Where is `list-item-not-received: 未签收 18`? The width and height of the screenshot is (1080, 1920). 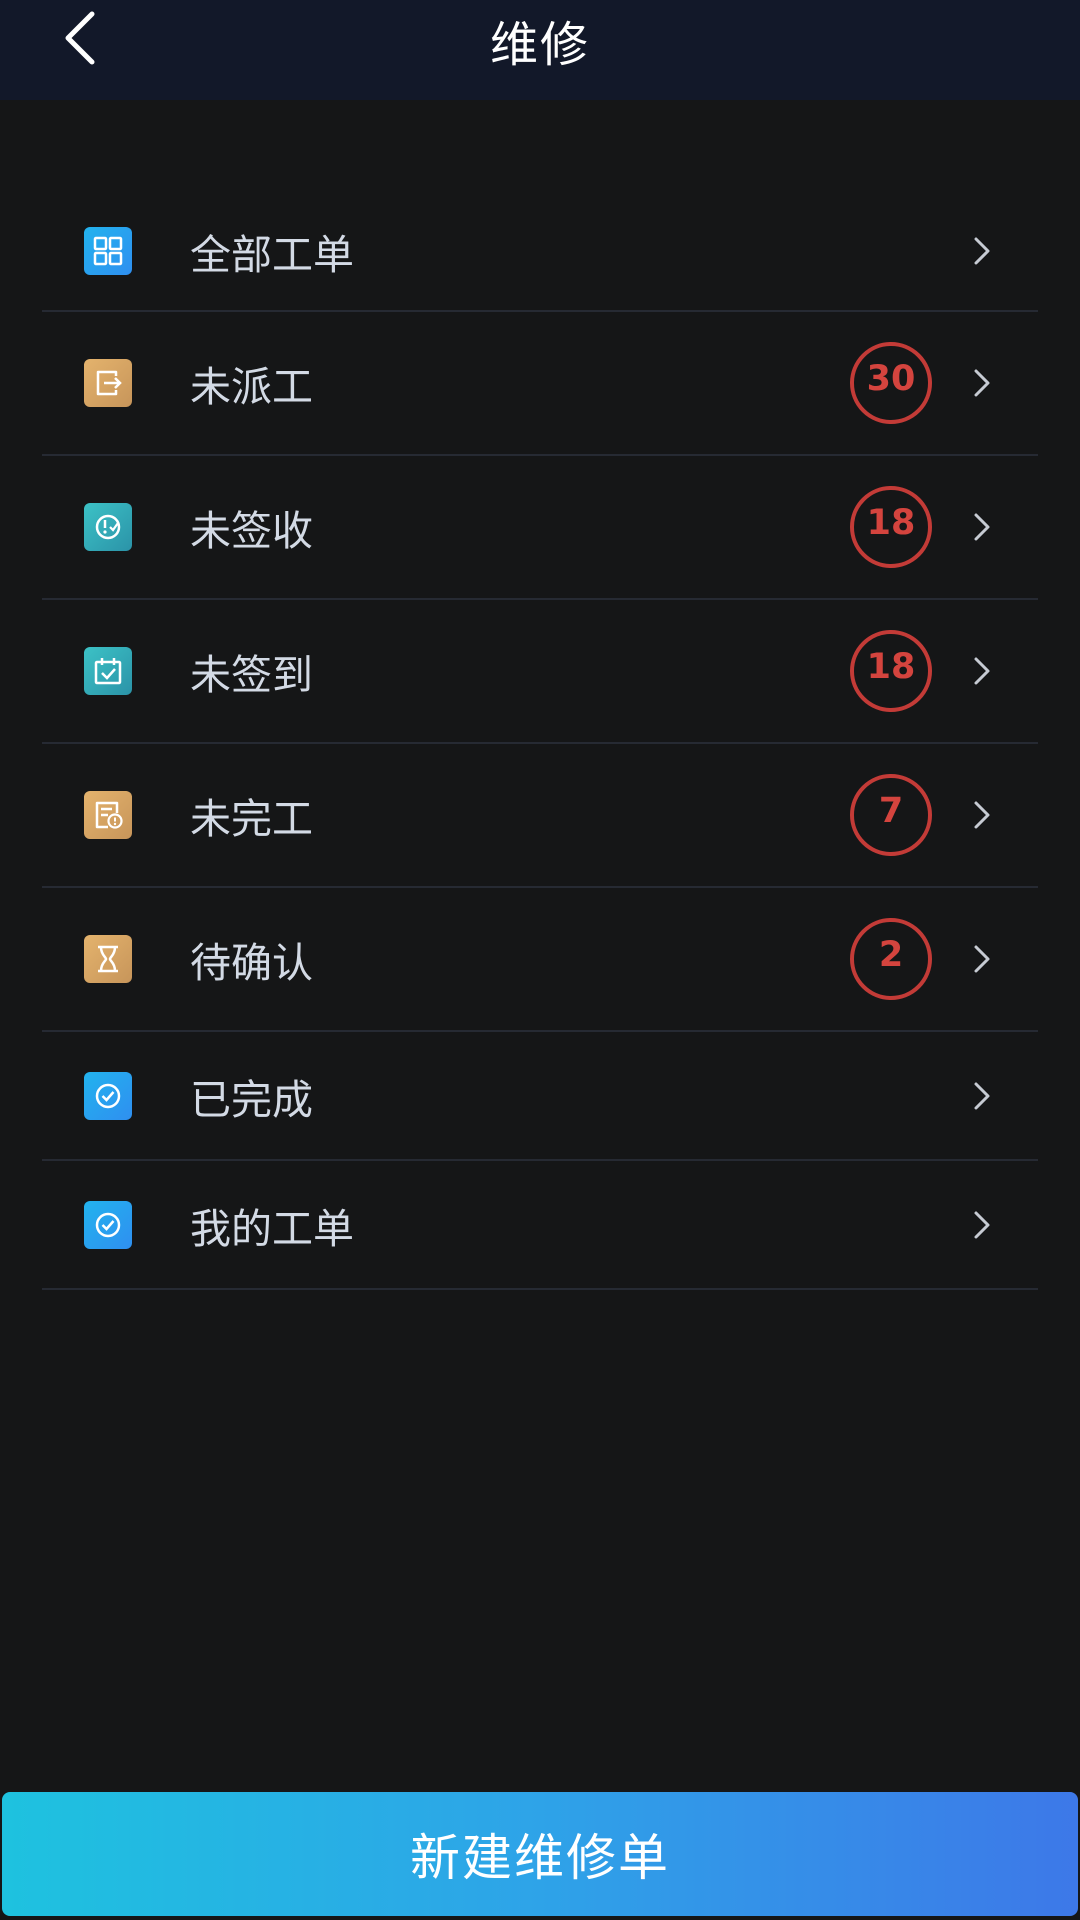 list-item-not-received: 未签收 18 is located at coordinates (540, 528).